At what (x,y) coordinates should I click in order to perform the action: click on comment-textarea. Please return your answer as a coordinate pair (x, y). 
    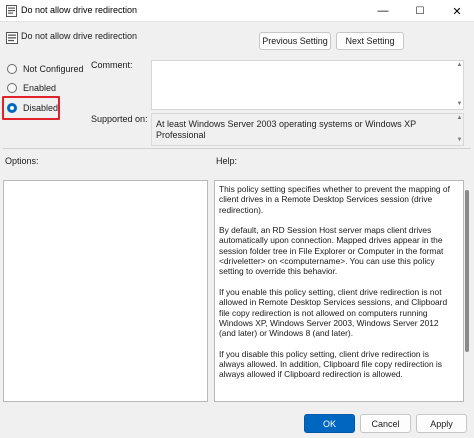
    Looking at the image, I should click on (307, 85).